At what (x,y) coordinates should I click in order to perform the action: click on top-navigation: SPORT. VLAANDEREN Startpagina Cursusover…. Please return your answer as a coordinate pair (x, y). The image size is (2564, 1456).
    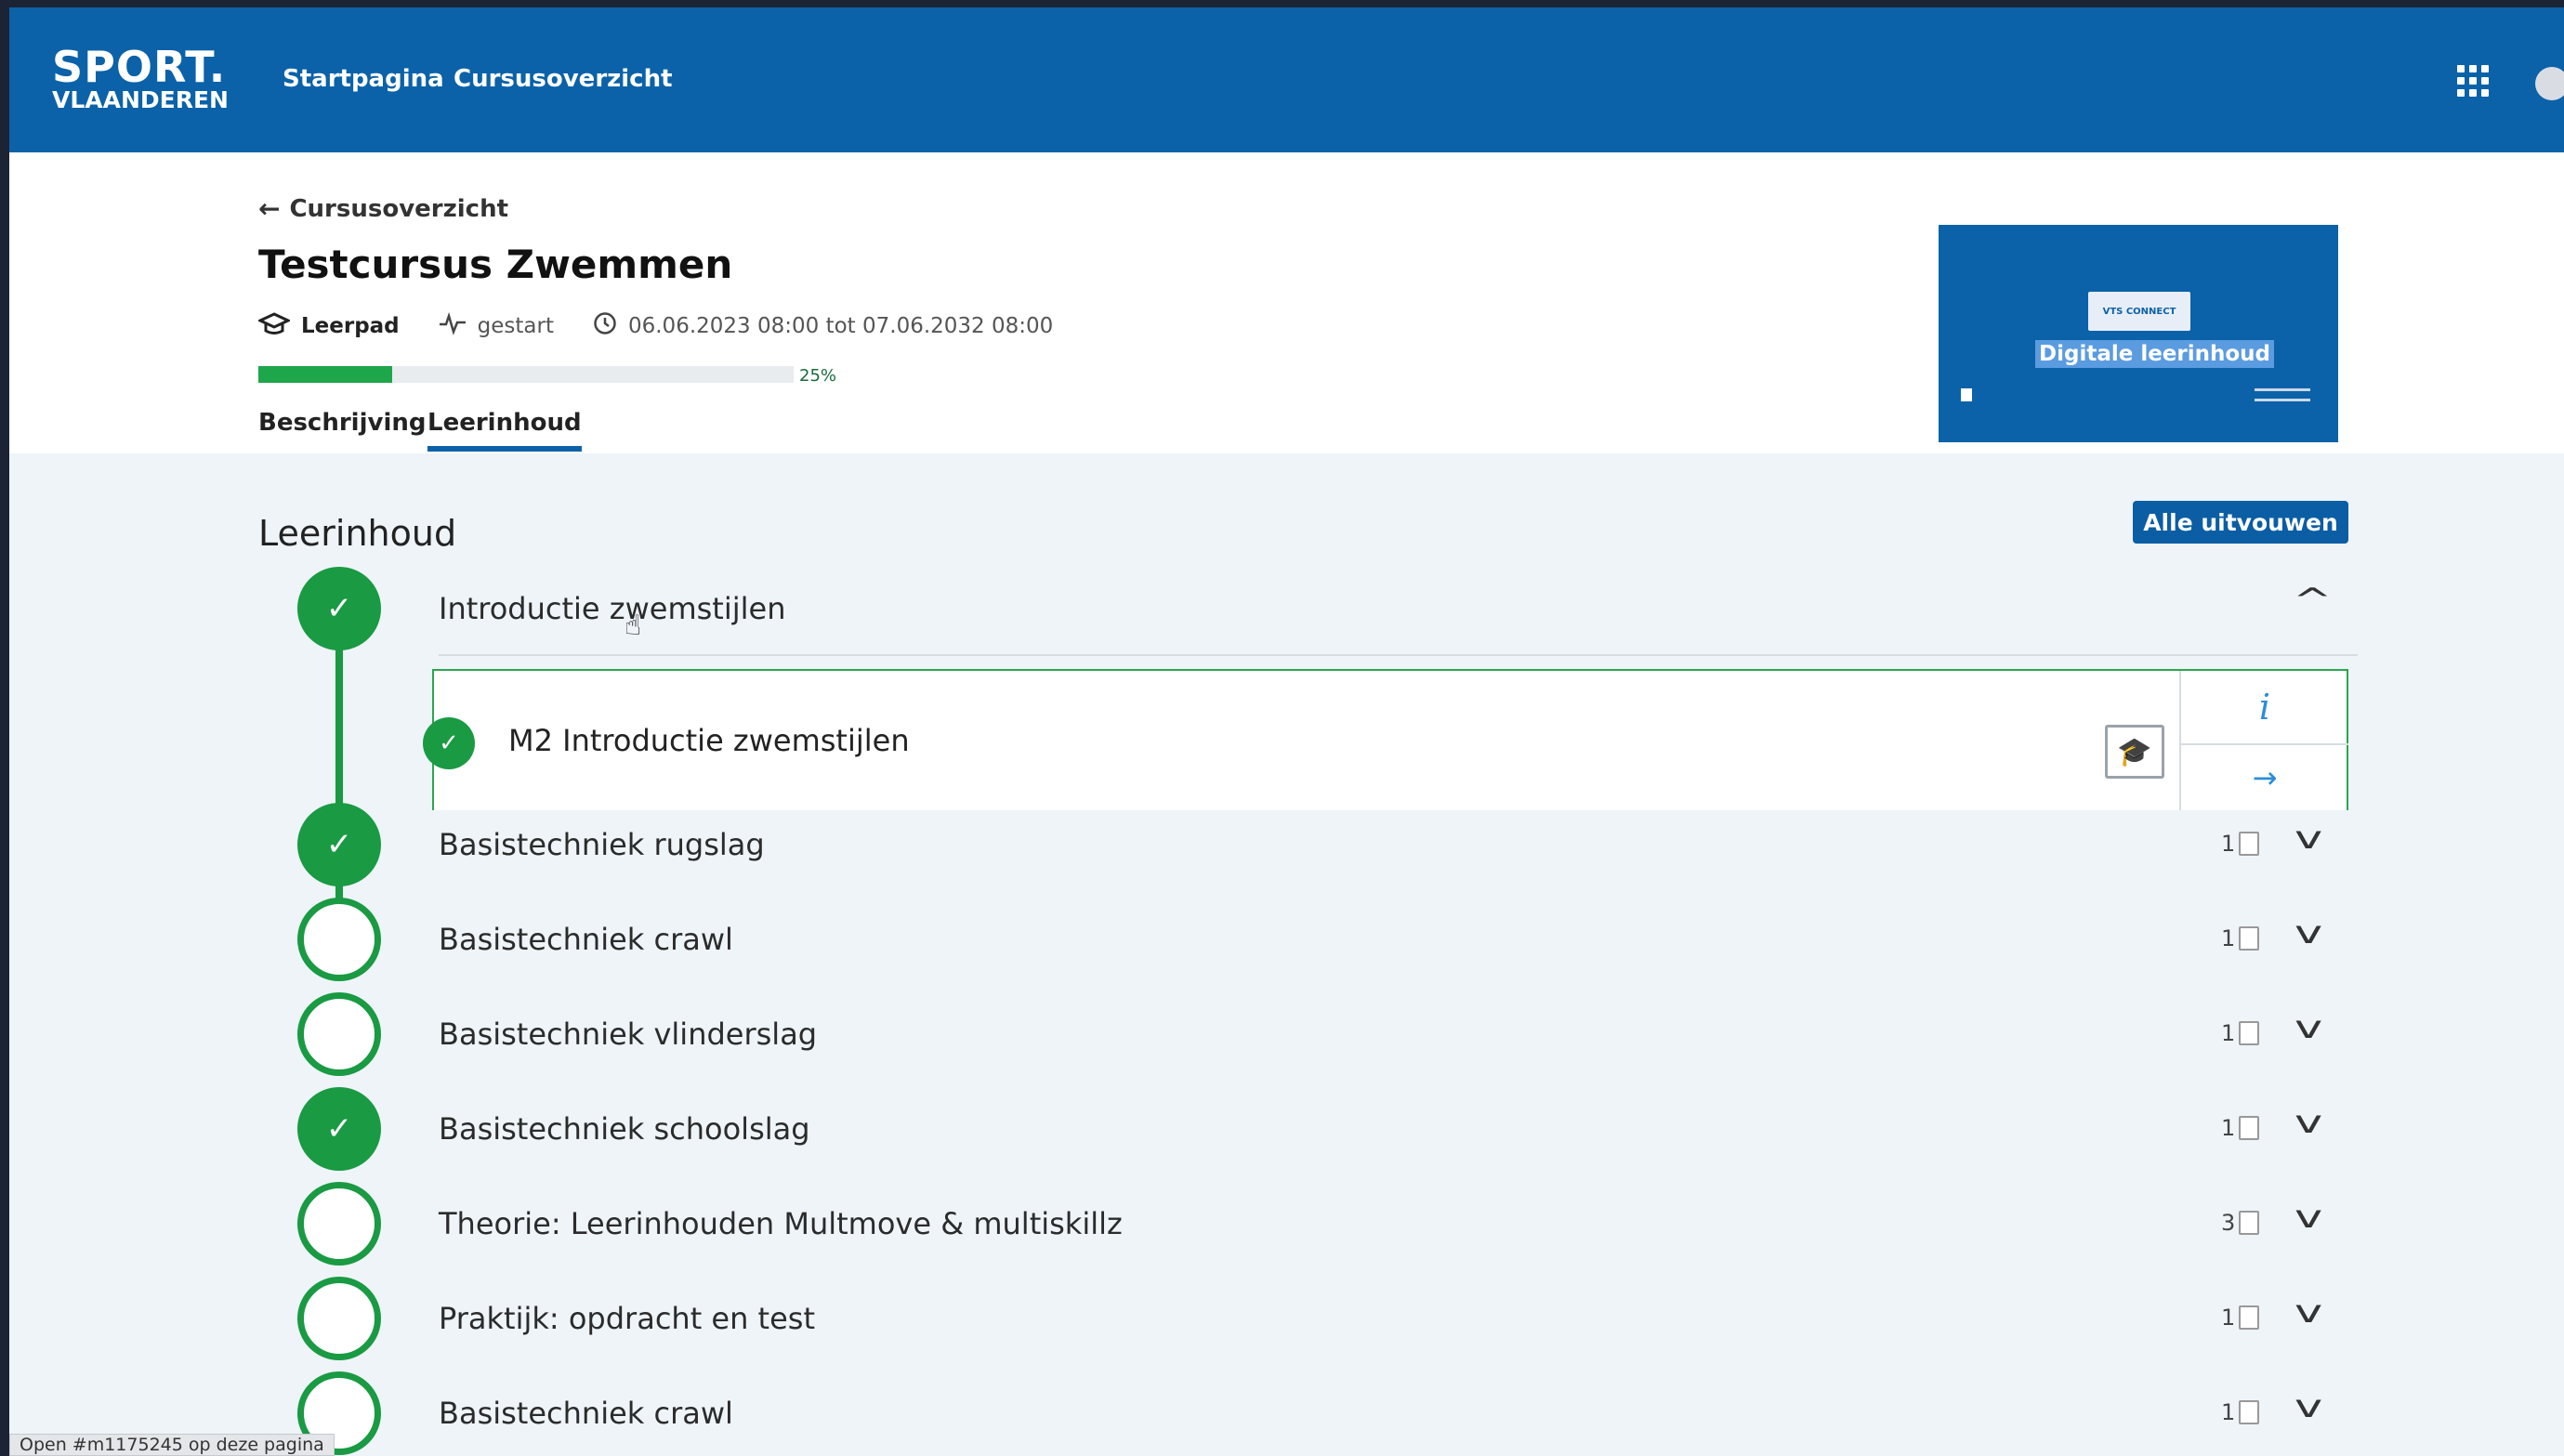
    Looking at the image, I should click on (1286, 79).